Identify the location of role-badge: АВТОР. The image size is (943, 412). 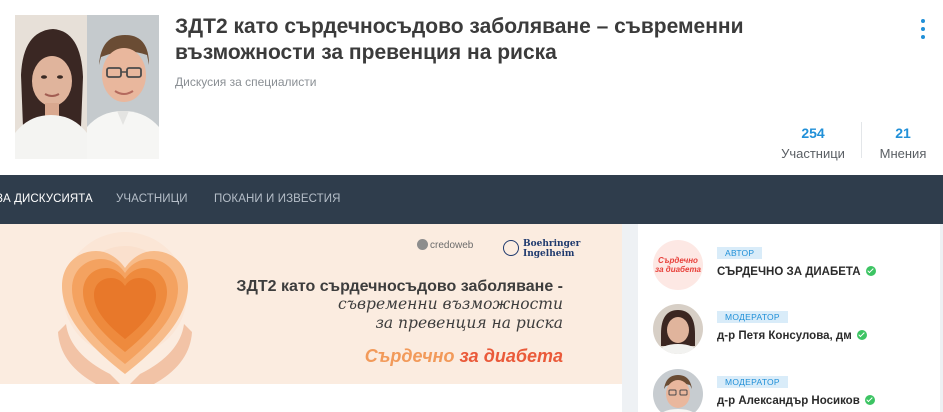
(740, 253).